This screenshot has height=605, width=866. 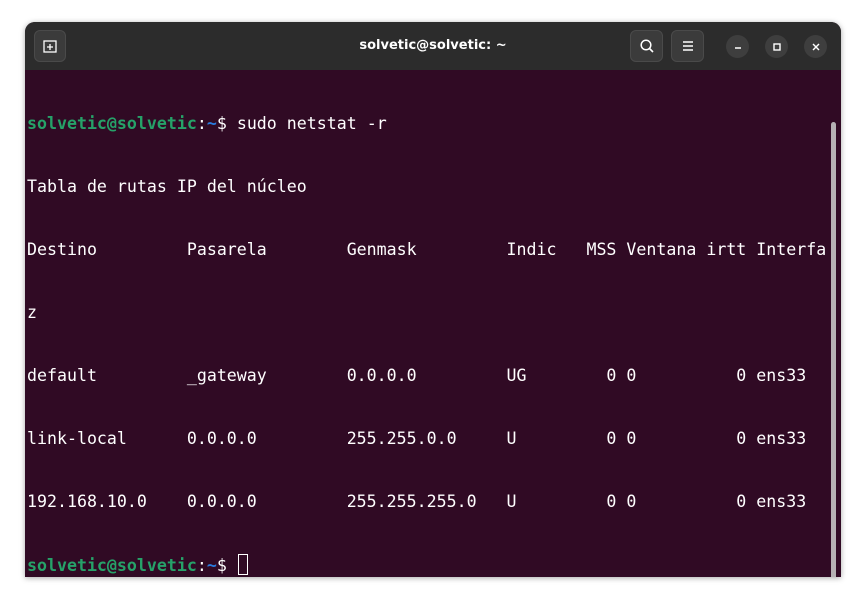 What do you see at coordinates (426, 564) in the screenshot?
I see `current-prompt-line: solvetic@solvetic:~$` at bounding box center [426, 564].